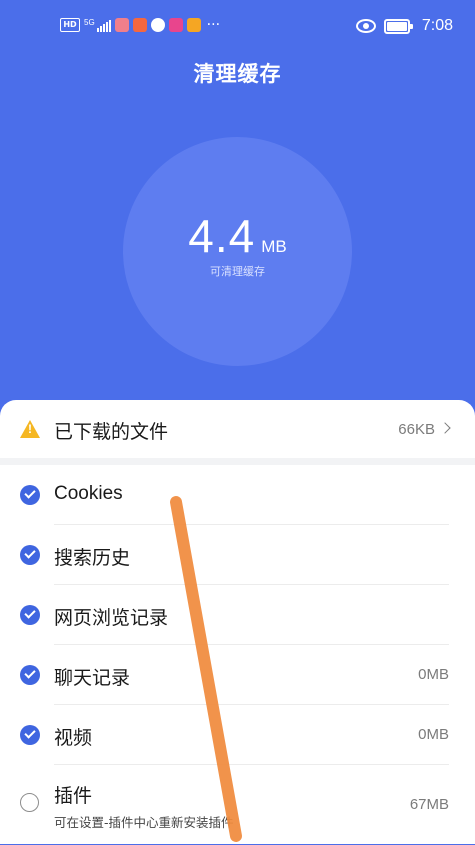 The image size is (475, 845). I want to click on downloaded-files-label: 已下载的文件, so click(111, 432).